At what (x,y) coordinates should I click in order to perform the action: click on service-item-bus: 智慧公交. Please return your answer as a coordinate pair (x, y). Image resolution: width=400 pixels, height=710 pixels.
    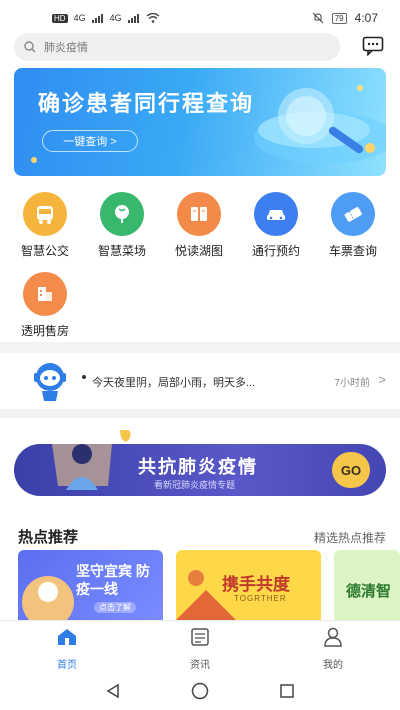
    Looking at the image, I should click on (45, 225).